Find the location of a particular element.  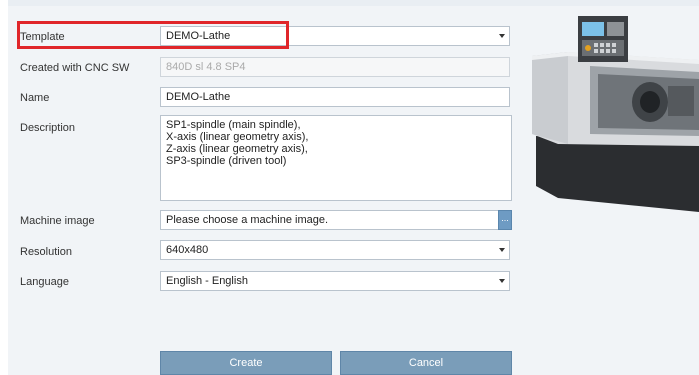

machine-image-label: Machine image is located at coordinates (57, 221).